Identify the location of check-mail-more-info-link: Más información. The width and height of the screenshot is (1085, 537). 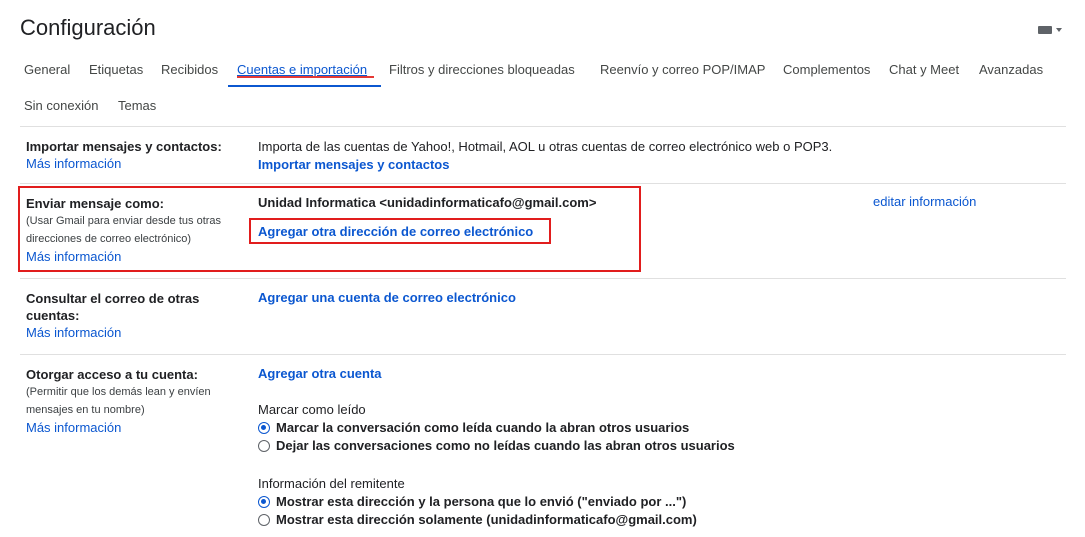
(131, 333).